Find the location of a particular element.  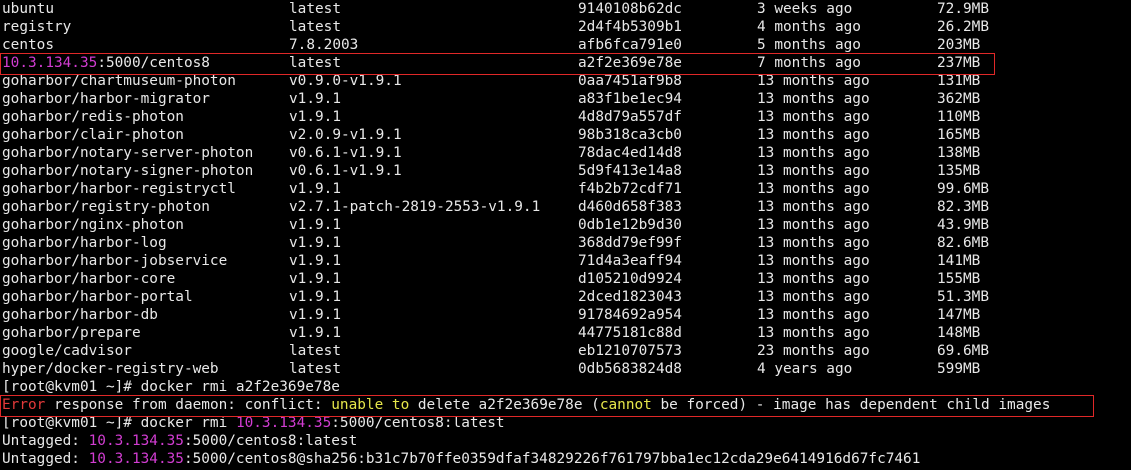

image-id-cell: afb6fca791e0 is located at coordinates (630, 45).